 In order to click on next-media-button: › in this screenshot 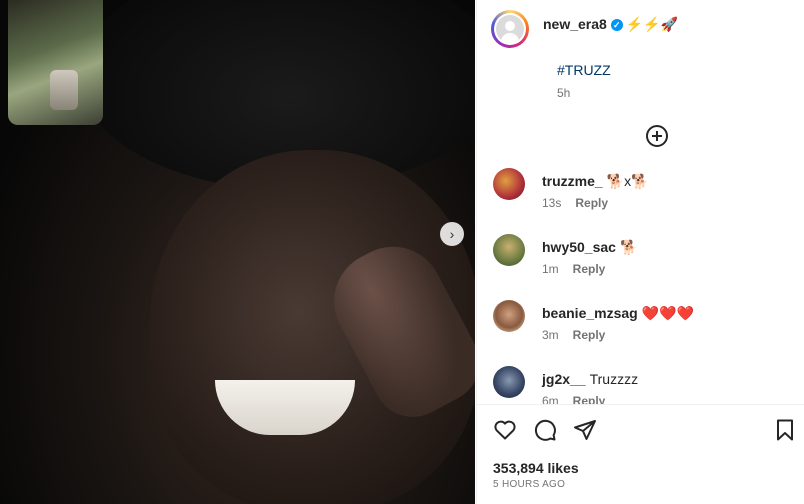, I will do `click(452, 234)`.